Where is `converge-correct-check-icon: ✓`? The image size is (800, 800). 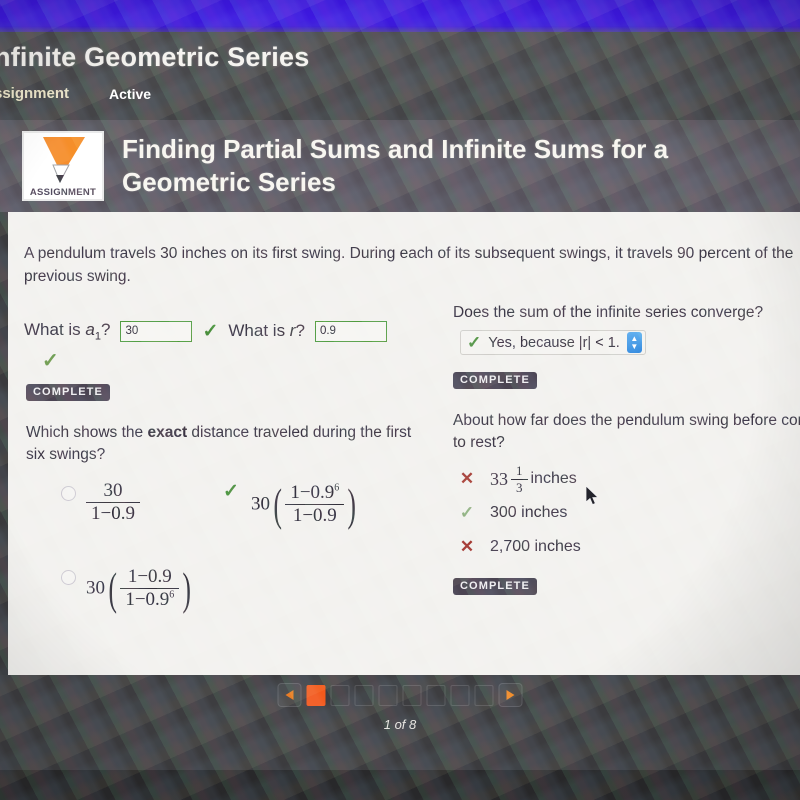 converge-correct-check-icon: ✓ is located at coordinates (474, 342).